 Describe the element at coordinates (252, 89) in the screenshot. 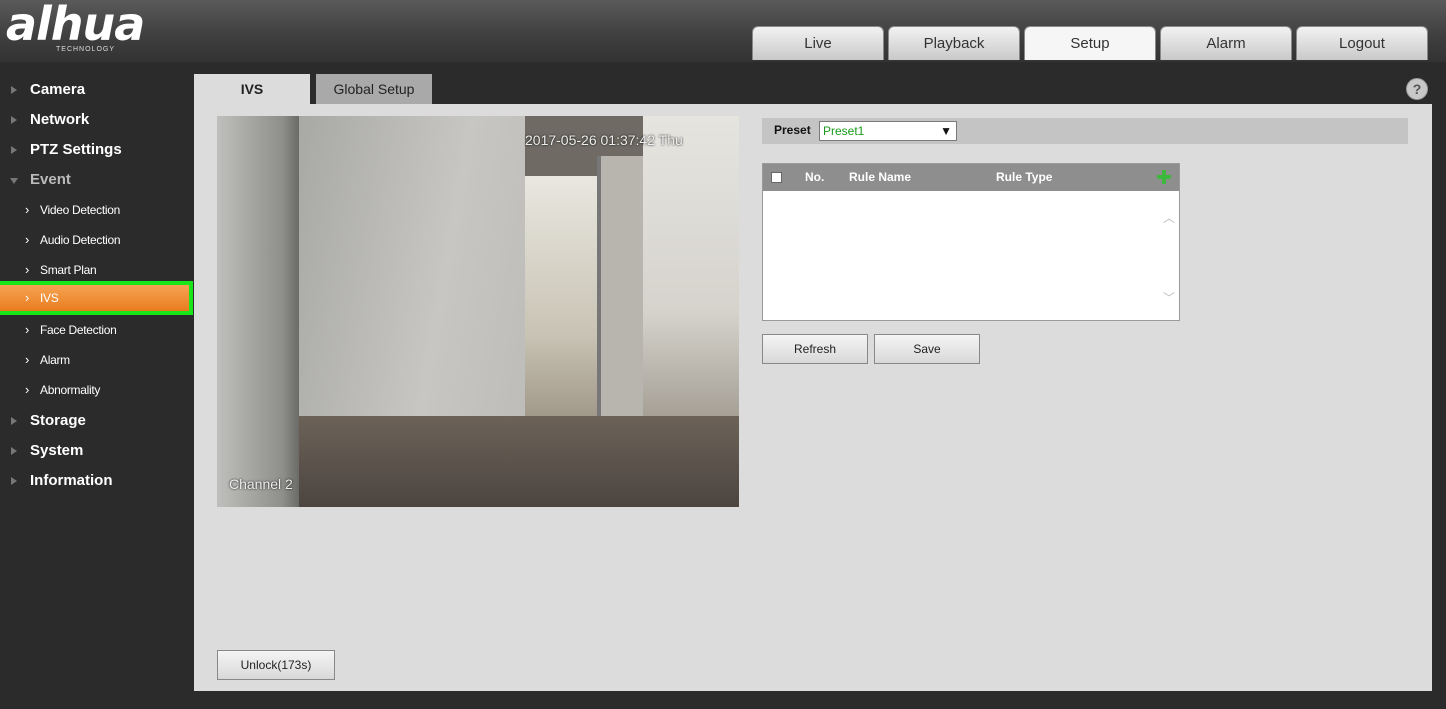

I see `tab-ivs: IVS` at that location.